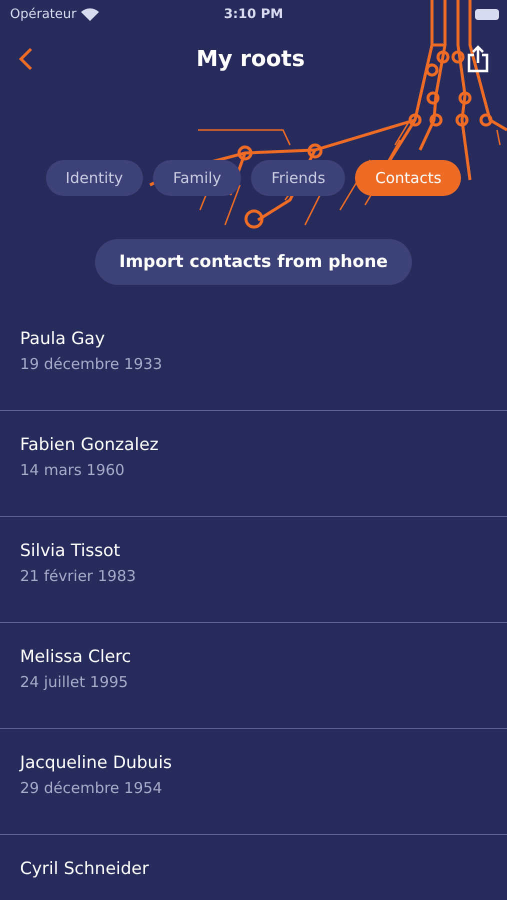 The image size is (507, 900). What do you see at coordinates (253, 445) in the screenshot?
I see `contact-name: Fabien Gonzalez` at bounding box center [253, 445].